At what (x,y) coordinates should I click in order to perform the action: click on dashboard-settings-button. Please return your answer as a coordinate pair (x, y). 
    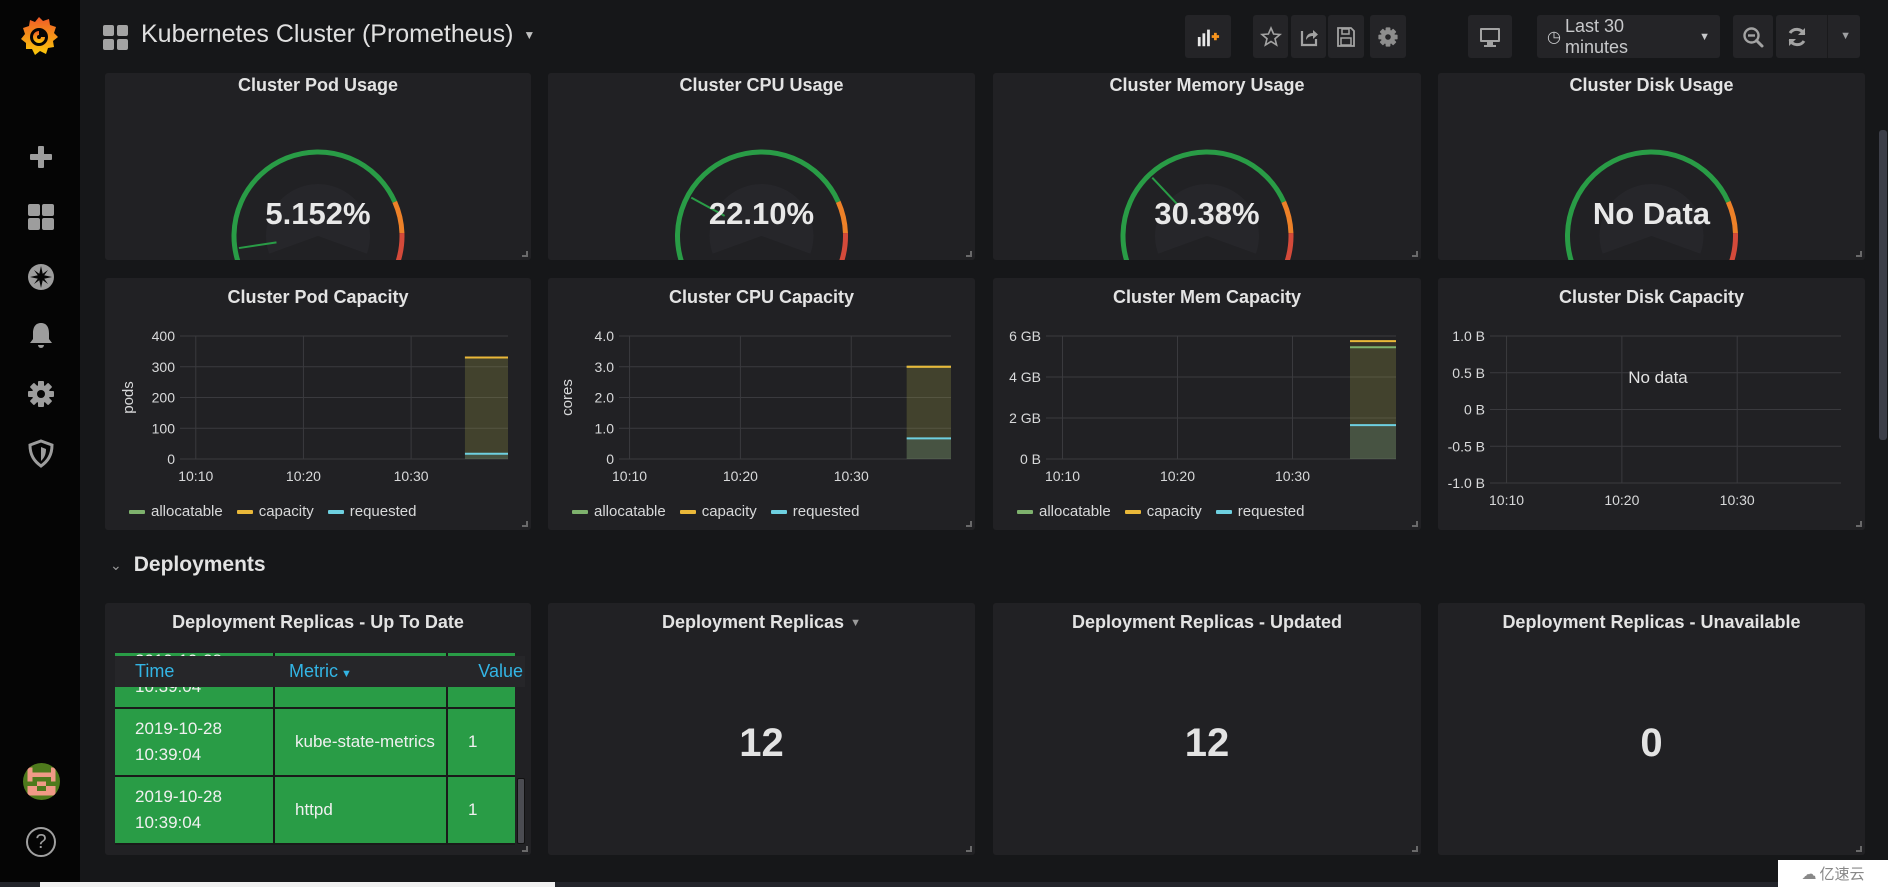
    Looking at the image, I should click on (1388, 36).